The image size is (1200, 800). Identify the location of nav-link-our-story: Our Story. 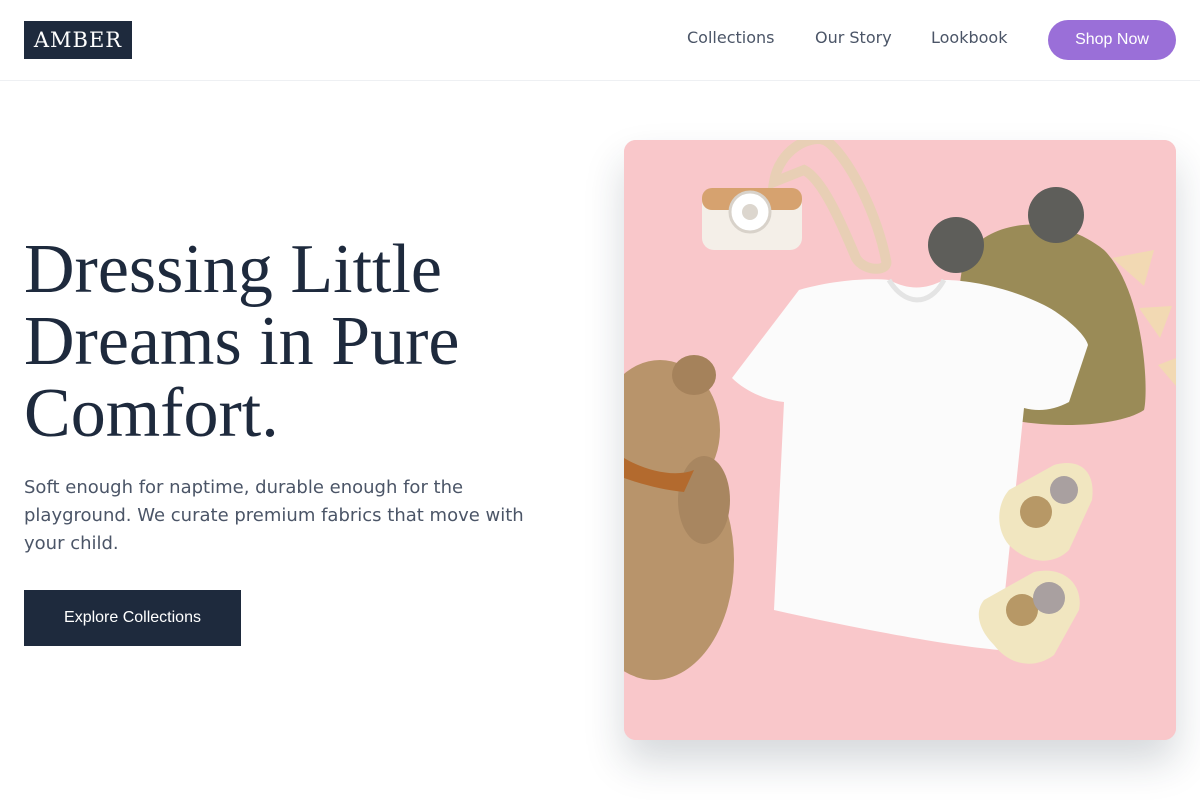
(853, 38).